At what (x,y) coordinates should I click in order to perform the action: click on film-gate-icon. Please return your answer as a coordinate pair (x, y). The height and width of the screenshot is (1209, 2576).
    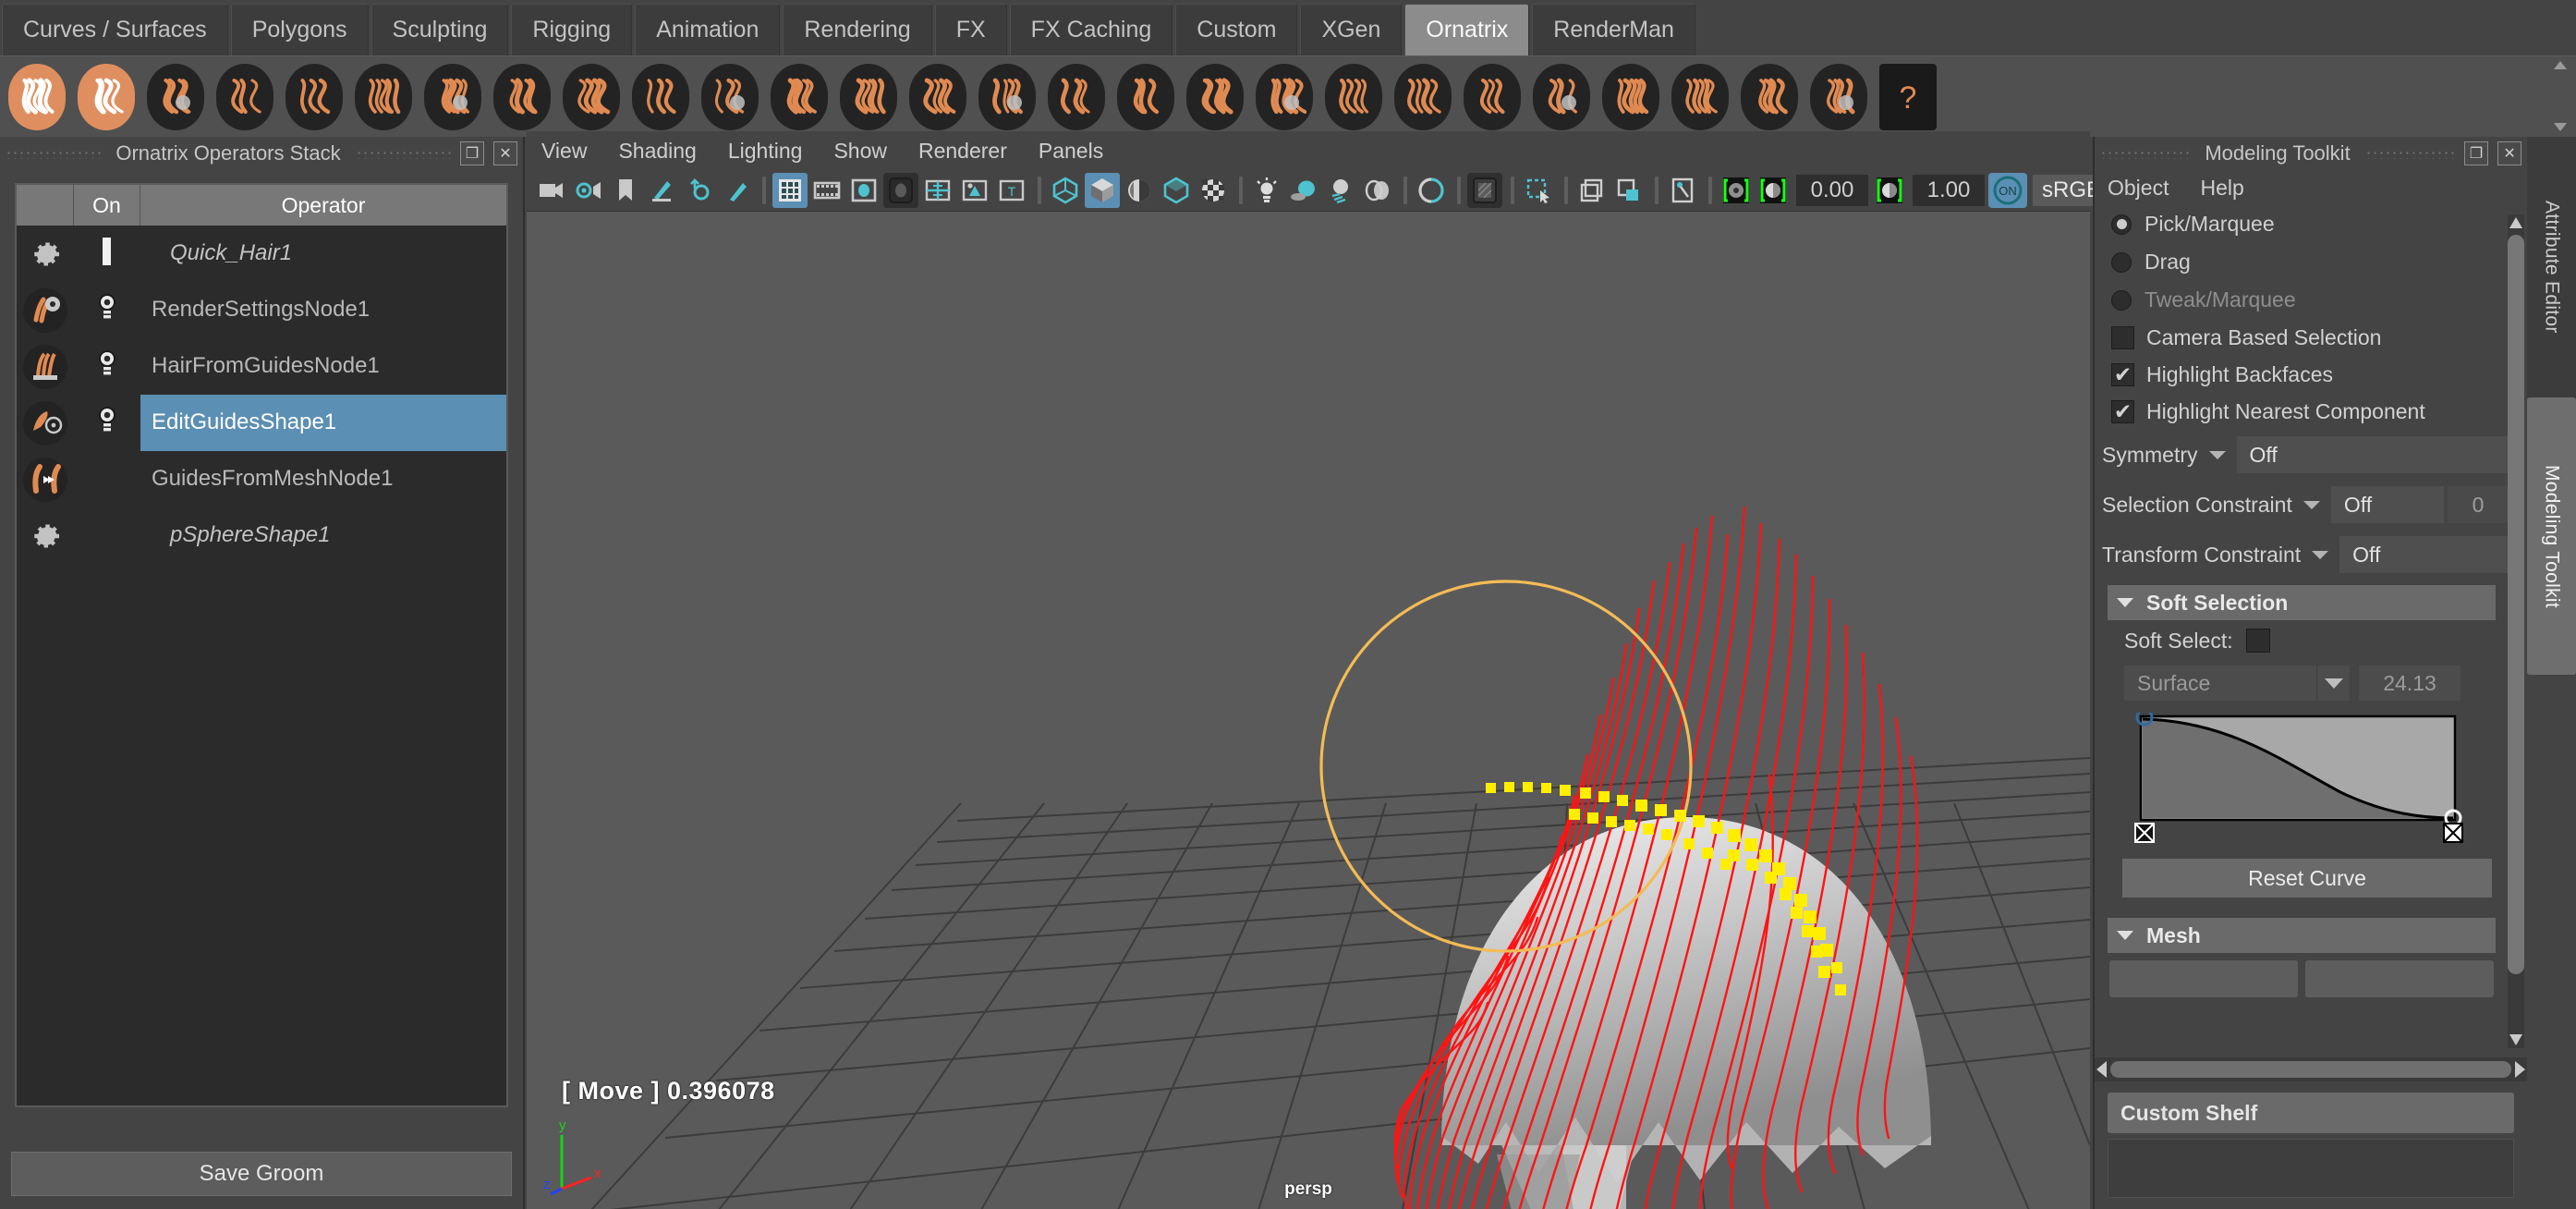
    Looking at the image, I should click on (826, 190).